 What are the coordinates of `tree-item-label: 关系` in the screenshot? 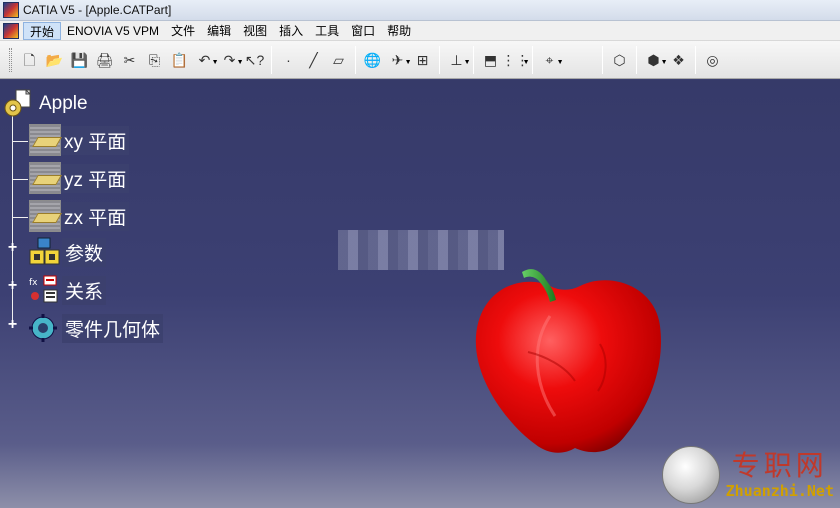 It's located at (84, 290).